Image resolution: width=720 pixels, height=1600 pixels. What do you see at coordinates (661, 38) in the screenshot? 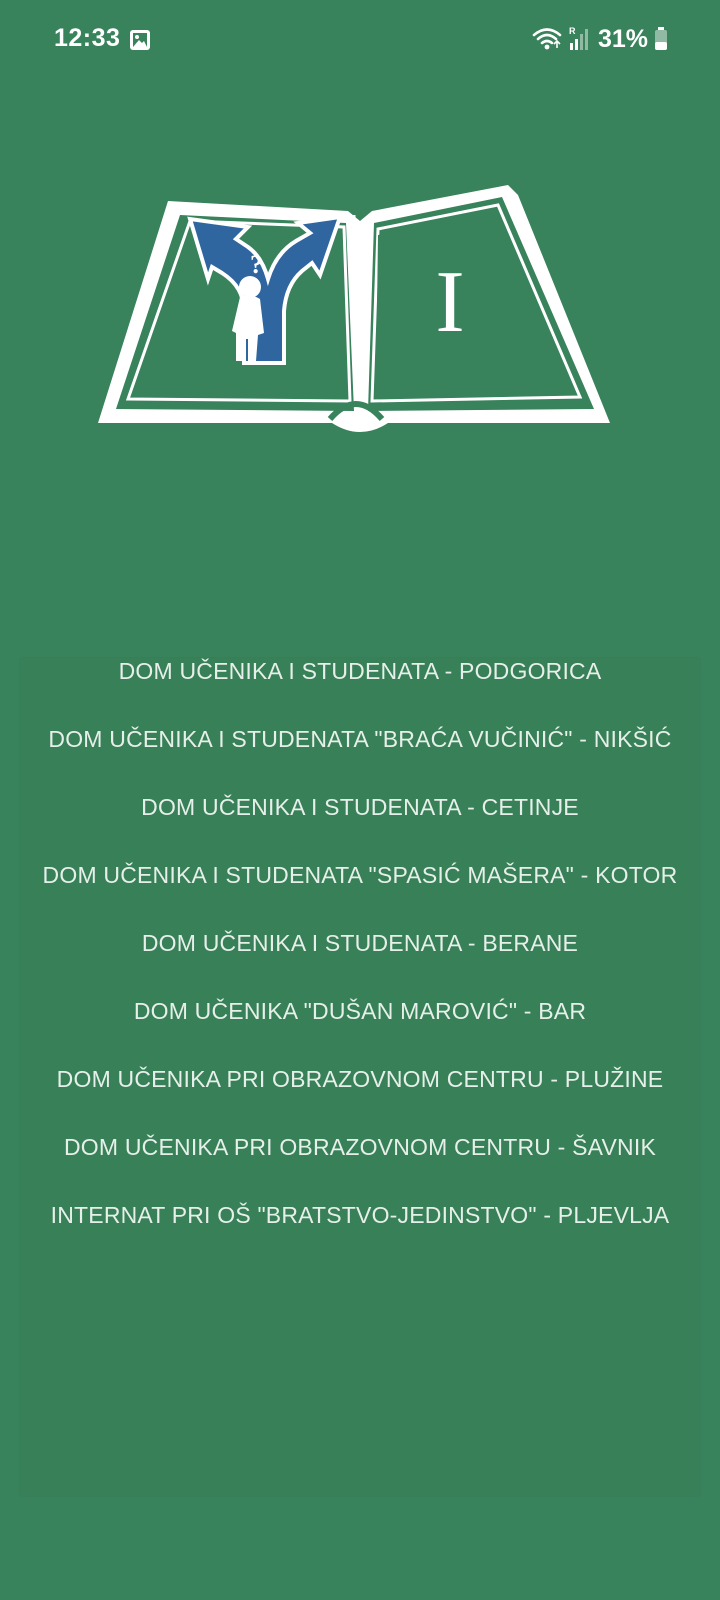
I see `battery-icon` at bounding box center [661, 38].